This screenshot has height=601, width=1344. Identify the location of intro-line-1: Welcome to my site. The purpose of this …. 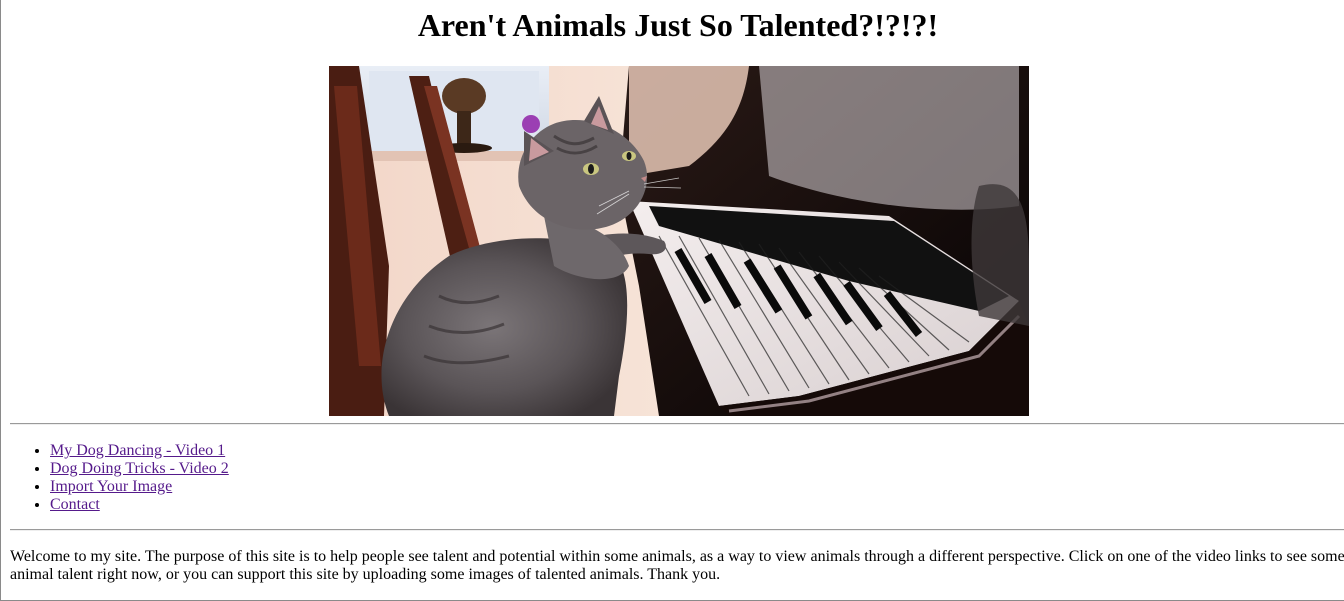
(677, 556).